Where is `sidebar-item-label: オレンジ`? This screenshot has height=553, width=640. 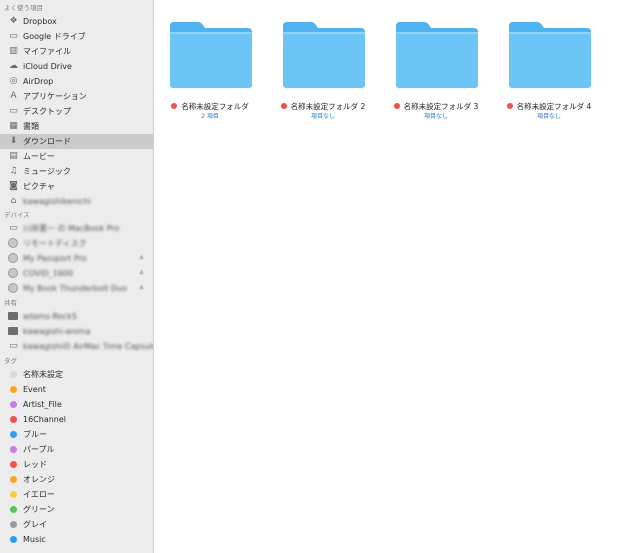 sidebar-item-label: オレンジ is located at coordinates (39, 479).